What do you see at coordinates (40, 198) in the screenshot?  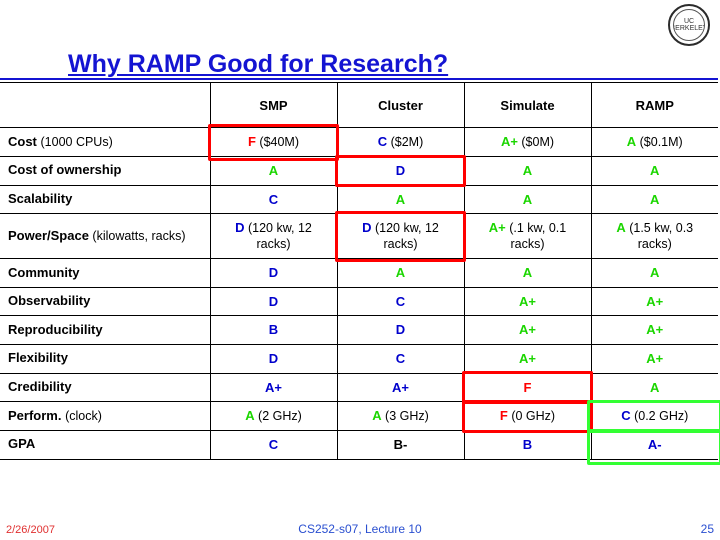 I see `row-label-text: Scalability` at bounding box center [40, 198].